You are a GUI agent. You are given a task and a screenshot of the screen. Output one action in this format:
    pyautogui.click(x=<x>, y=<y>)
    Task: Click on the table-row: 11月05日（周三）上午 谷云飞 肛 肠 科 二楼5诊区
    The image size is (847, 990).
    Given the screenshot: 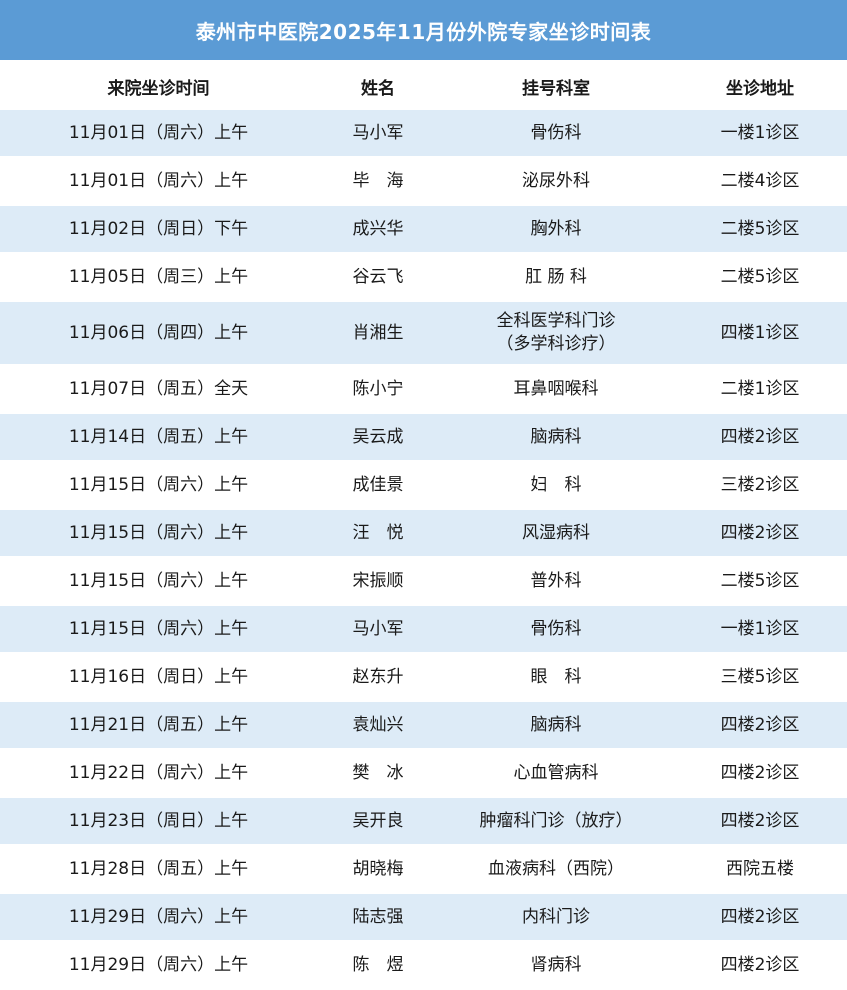 What is the action you would take?
    pyautogui.click(x=423, y=277)
    